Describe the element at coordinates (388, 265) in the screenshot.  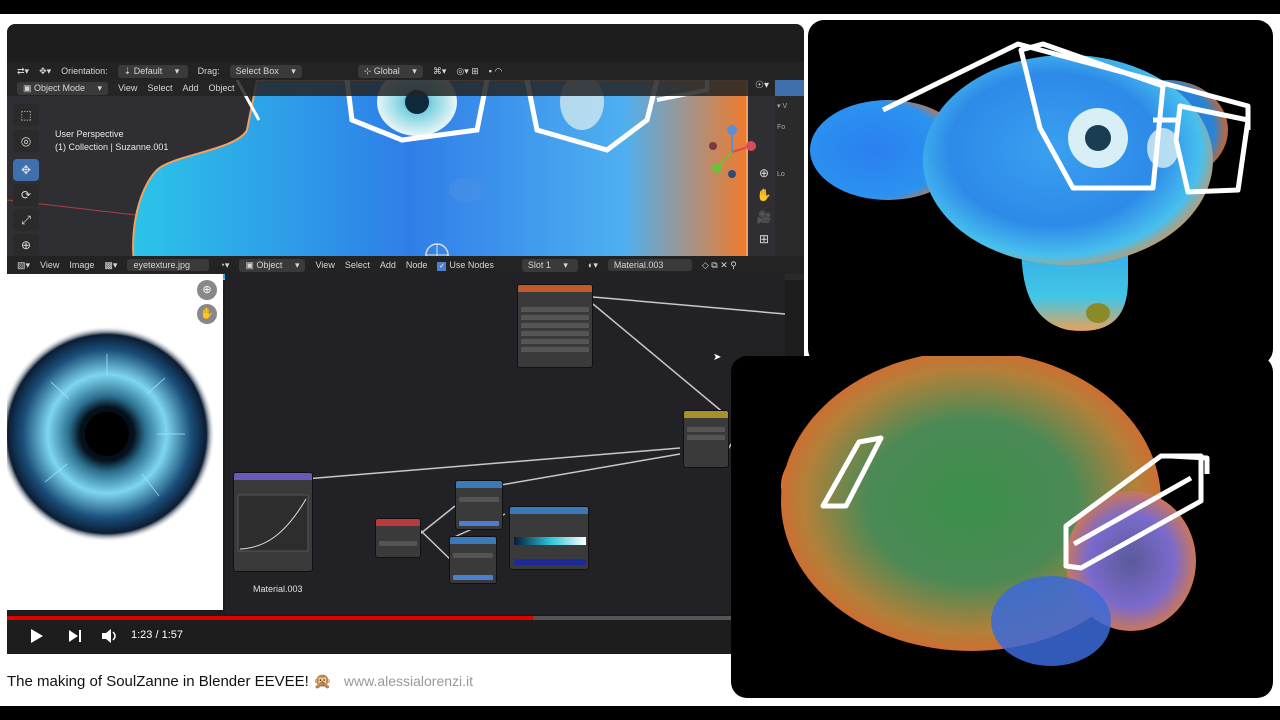
I see `node-menu-add: Add` at that location.